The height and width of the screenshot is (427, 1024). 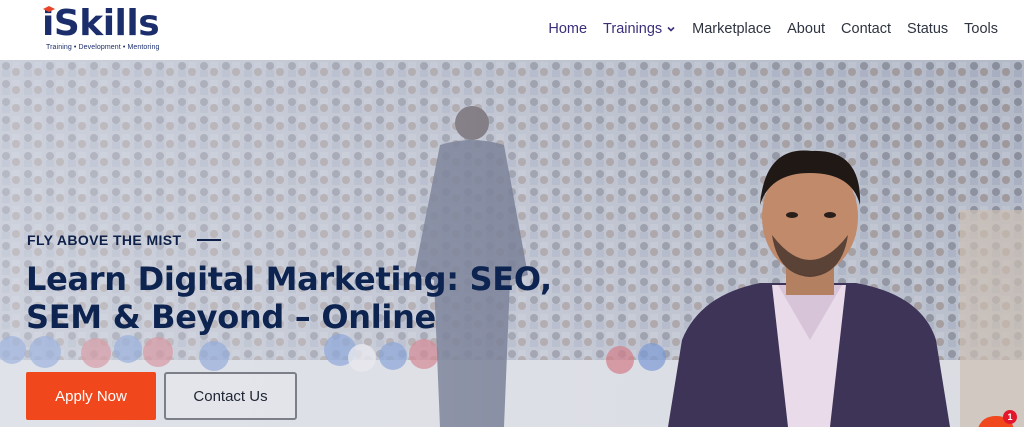 I want to click on logo-cap-icon, so click(x=49, y=9).